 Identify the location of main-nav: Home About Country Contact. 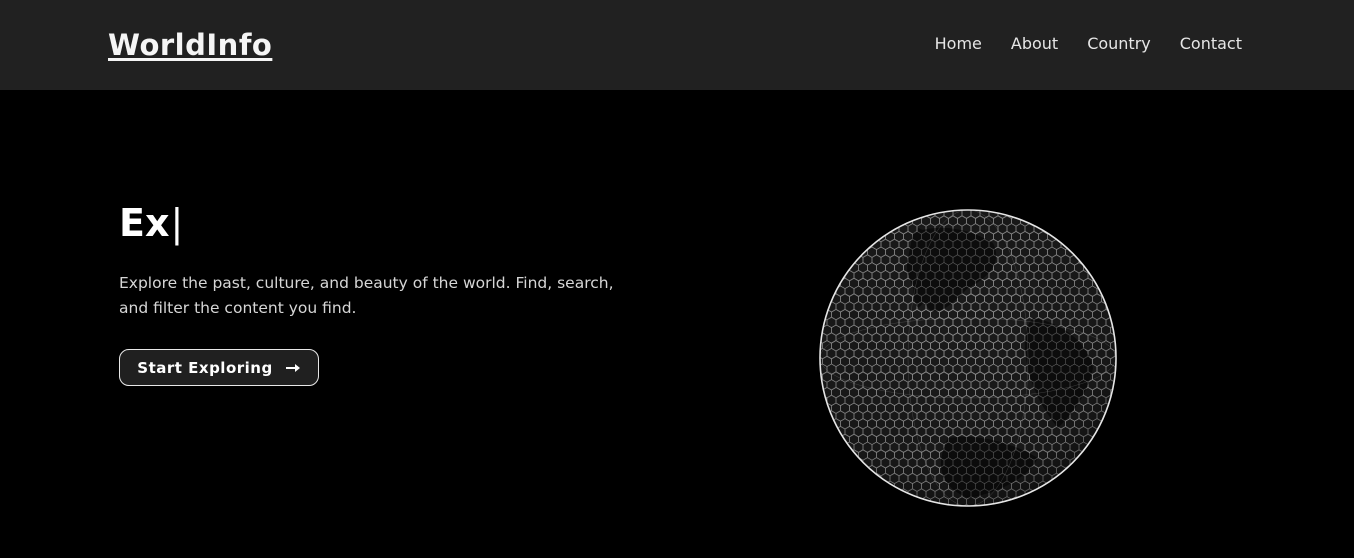
(1088, 44).